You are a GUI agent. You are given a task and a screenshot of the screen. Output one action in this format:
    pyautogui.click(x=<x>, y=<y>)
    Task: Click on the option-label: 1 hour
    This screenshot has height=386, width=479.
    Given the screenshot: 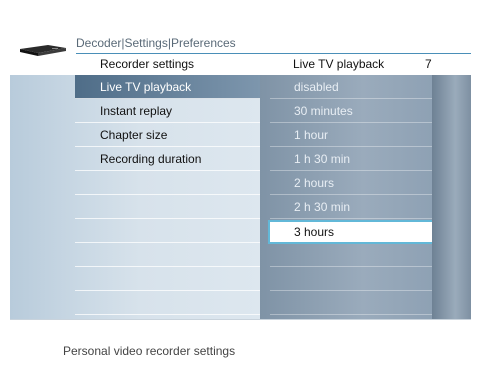 What is the action you would take?
    pyautogui.click(x=311, y=135)
    